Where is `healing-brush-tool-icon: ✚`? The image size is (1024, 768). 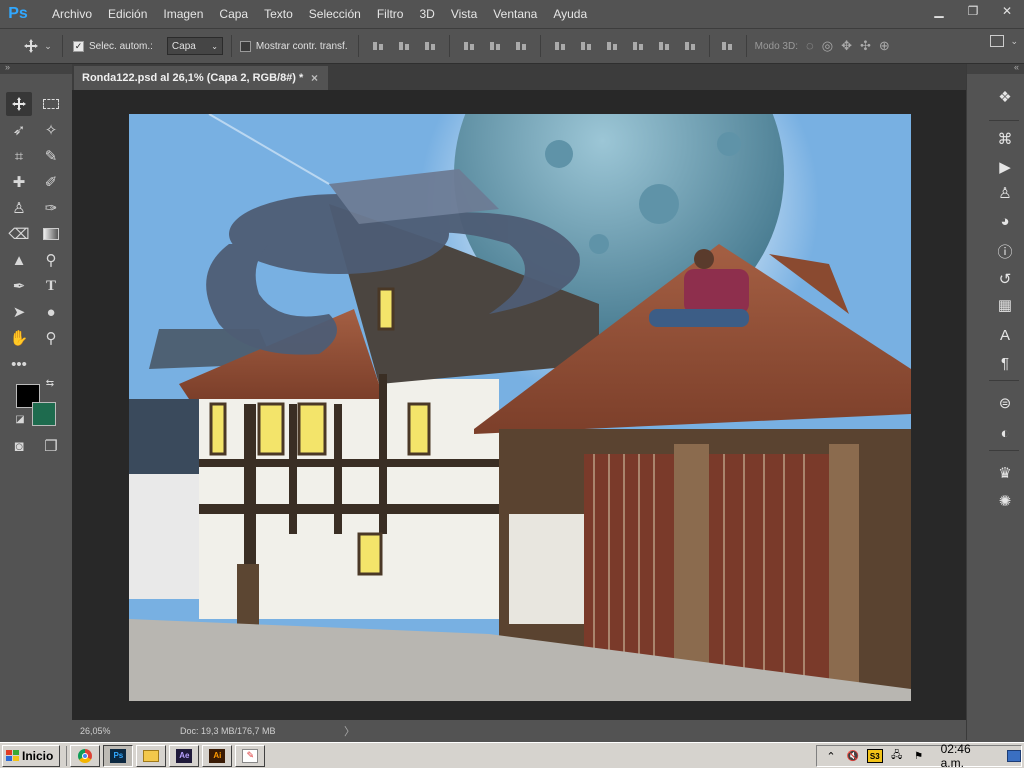
healing-brush-tool-icon: ✚ is located at coordinates (19, 182).